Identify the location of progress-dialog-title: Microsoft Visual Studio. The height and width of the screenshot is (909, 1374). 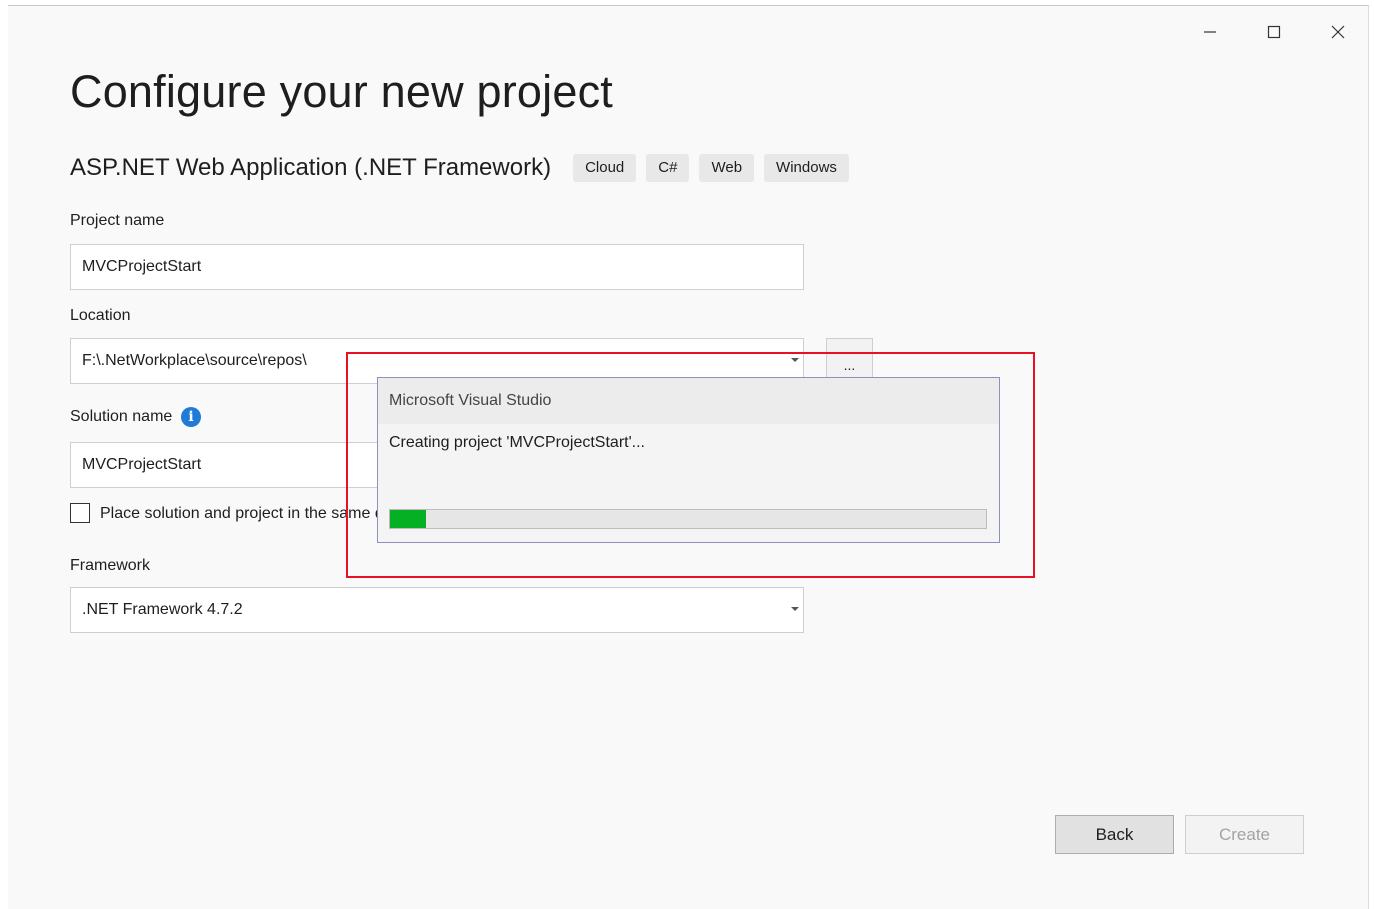
(688, 401).